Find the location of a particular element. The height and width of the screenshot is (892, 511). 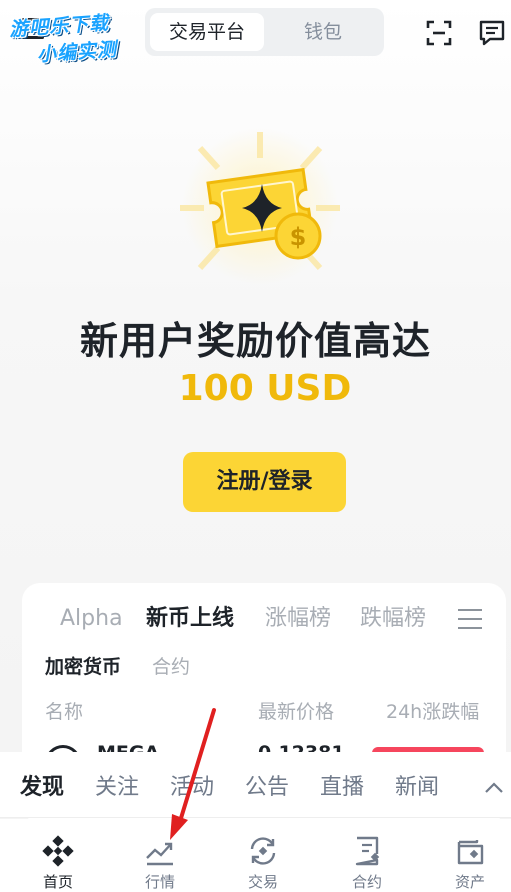

column-header-name: 名称 is located at coordinates (64, 712).